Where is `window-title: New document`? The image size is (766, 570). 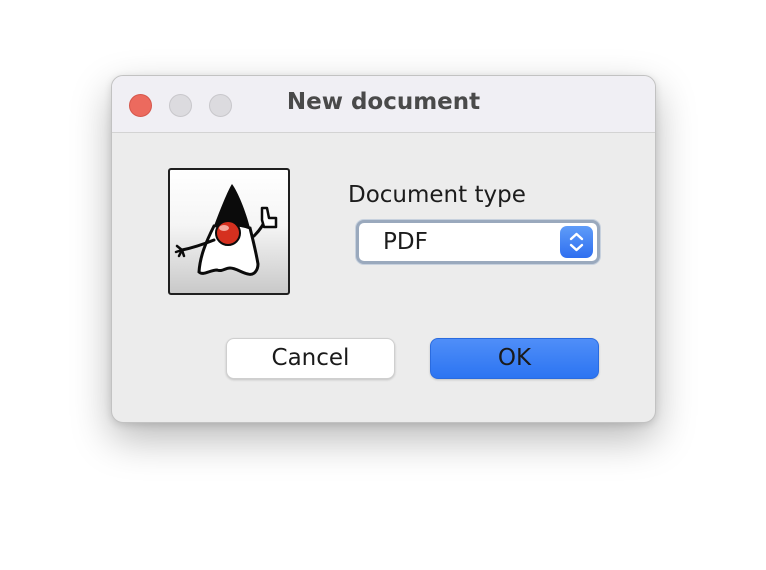
window-title: New document is located at coordinates (383, 102).